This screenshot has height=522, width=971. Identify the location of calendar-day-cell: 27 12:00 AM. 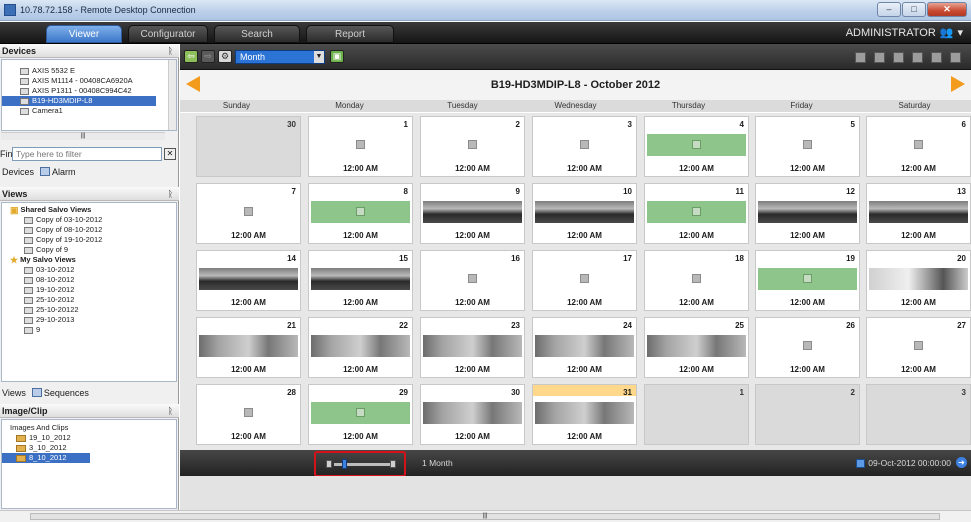
(918, 347).